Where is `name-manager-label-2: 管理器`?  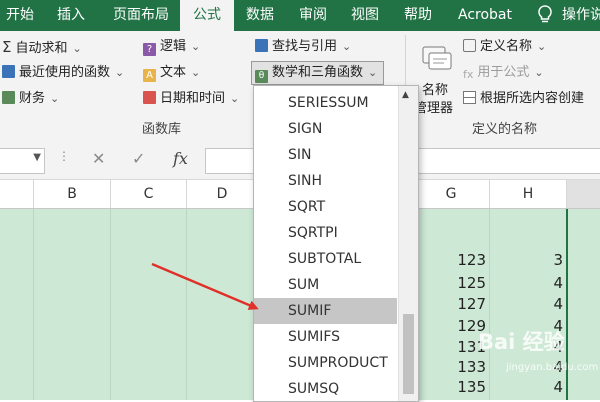
name-manager-label-2: 管理器 is located at coordinates (434, 108).